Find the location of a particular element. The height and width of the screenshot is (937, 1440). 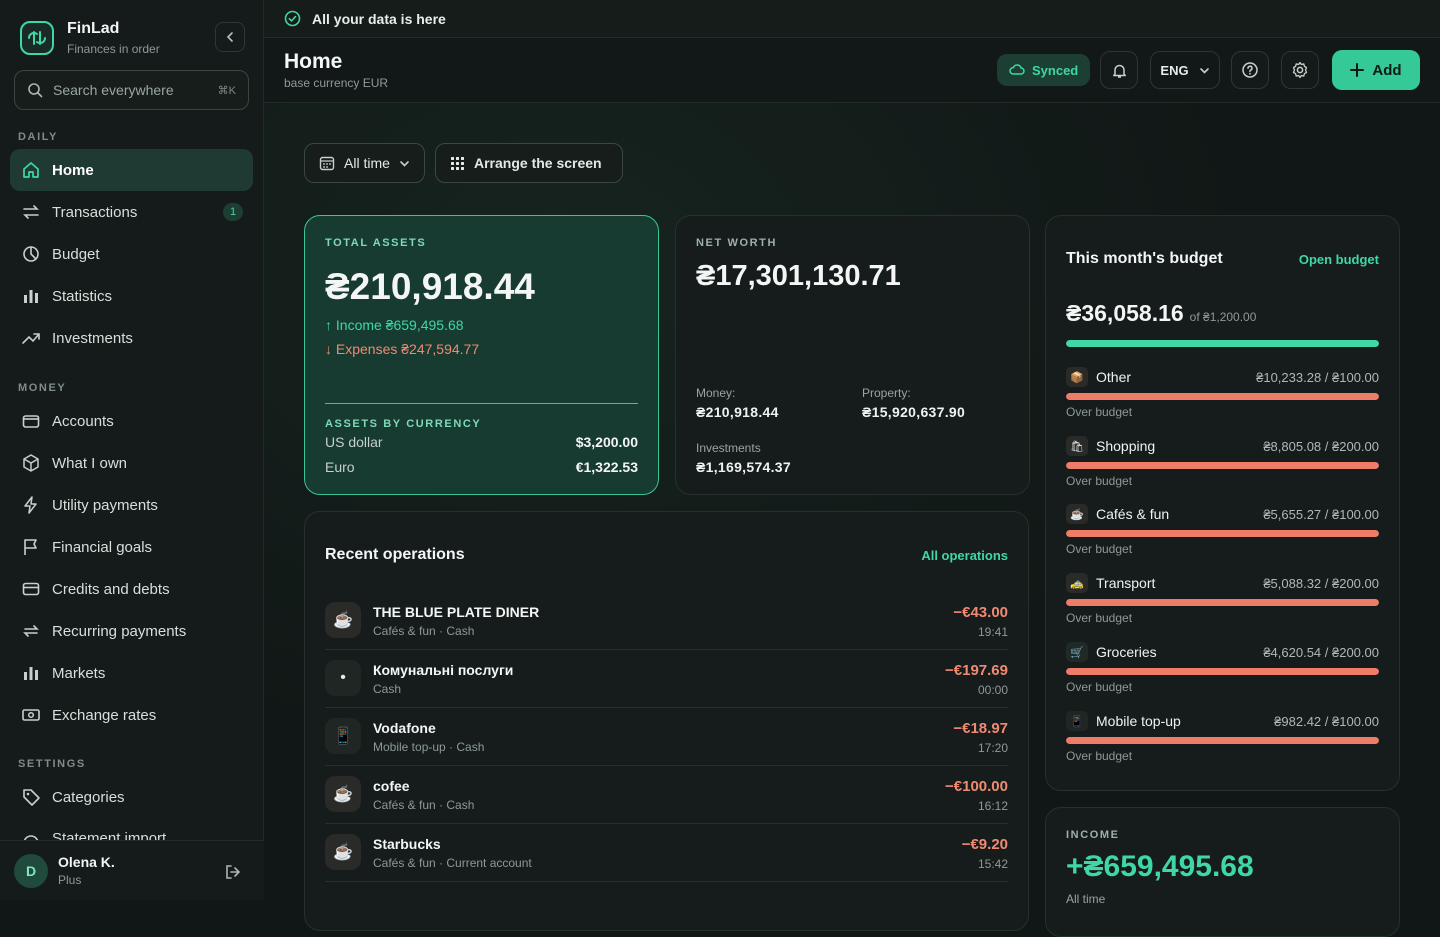

sidebar-item-investments: Investments is located at coordinates (131, 338).